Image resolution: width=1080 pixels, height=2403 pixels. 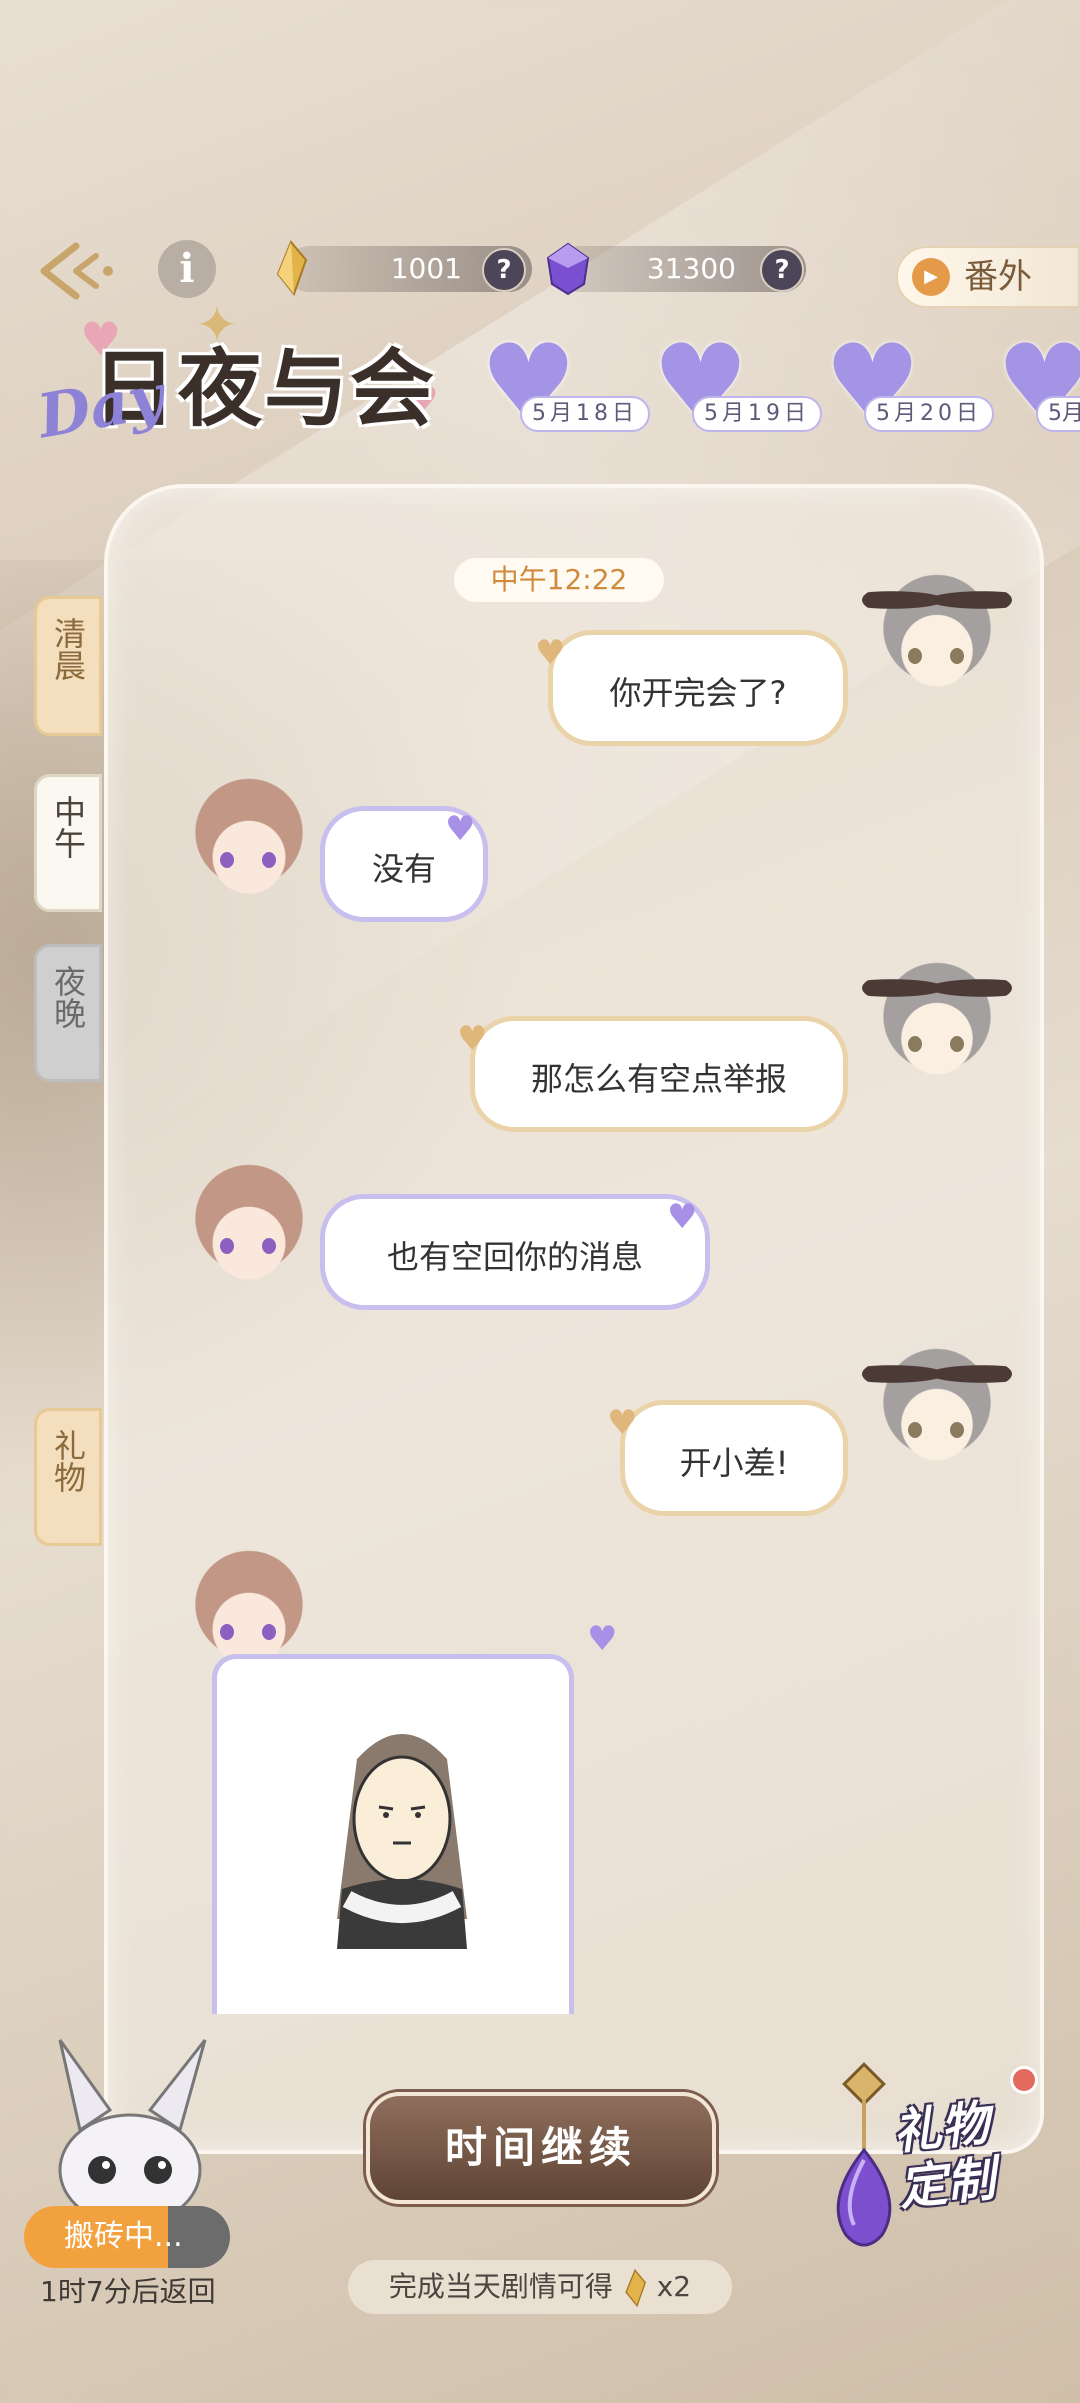 I want to click on message-text: 那怎么有空点举报, so click(x=658, y=1079).